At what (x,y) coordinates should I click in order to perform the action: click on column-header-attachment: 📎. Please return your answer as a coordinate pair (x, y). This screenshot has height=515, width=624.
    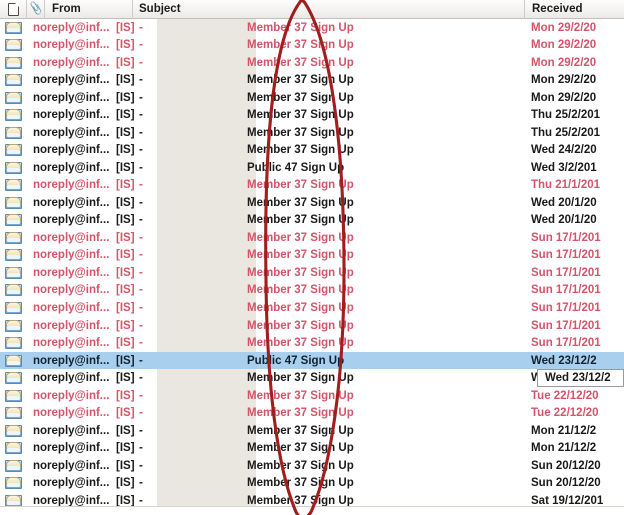
    Looking at the image, I should click on (35, 9).